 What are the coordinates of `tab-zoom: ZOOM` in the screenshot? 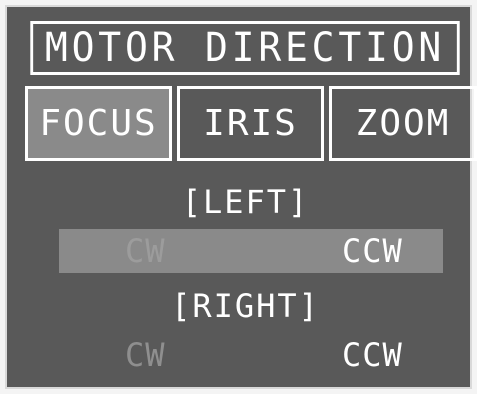 It's located at (403, 123).